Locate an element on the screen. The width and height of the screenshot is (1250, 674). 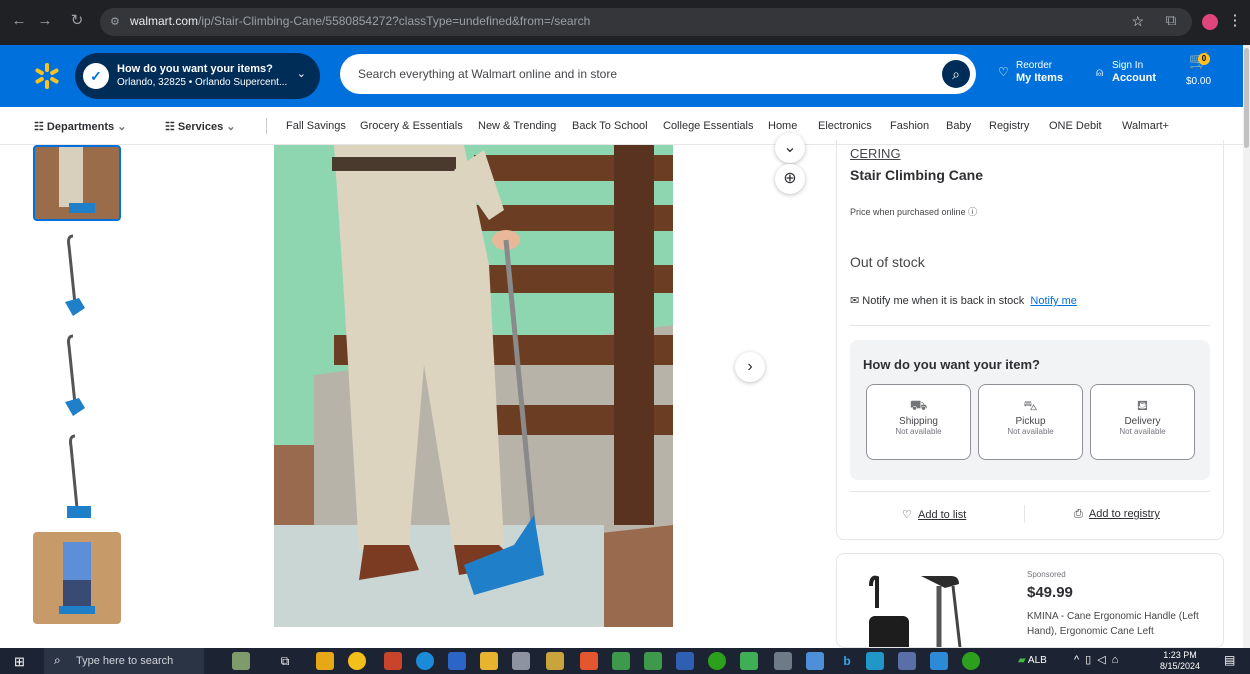
reload-icon: ↻ is located at coordinates (77, 21).